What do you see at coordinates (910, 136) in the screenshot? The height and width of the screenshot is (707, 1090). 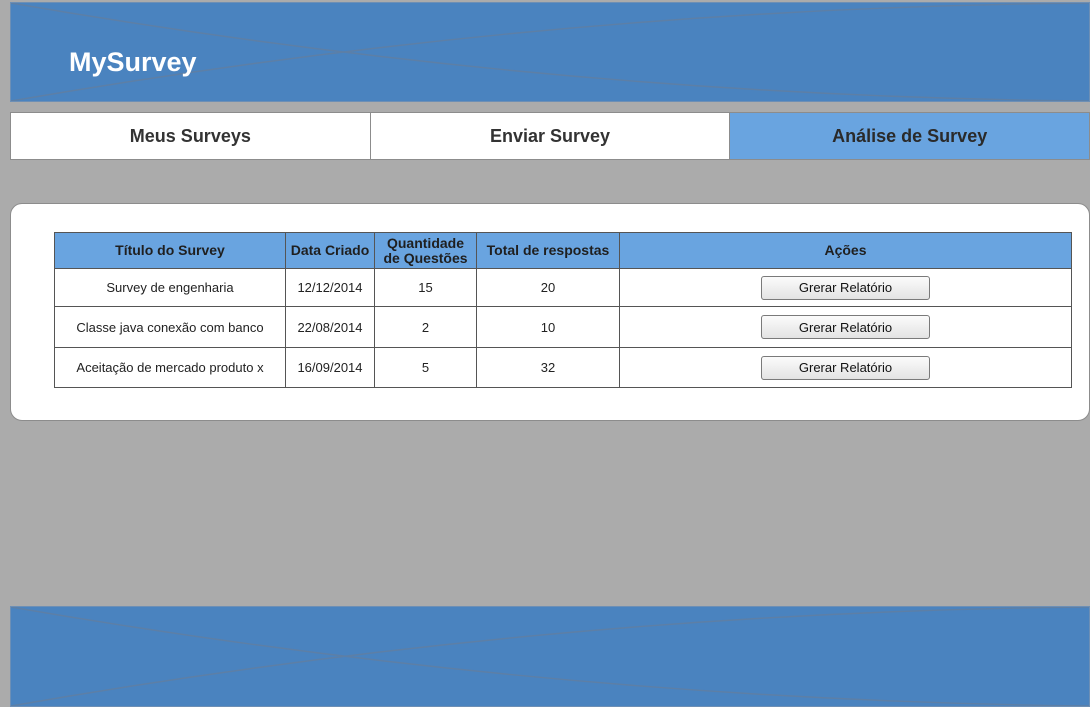 I see `tab-analise-de-survey: Análise de Survey` at bounding box center [910, 136].